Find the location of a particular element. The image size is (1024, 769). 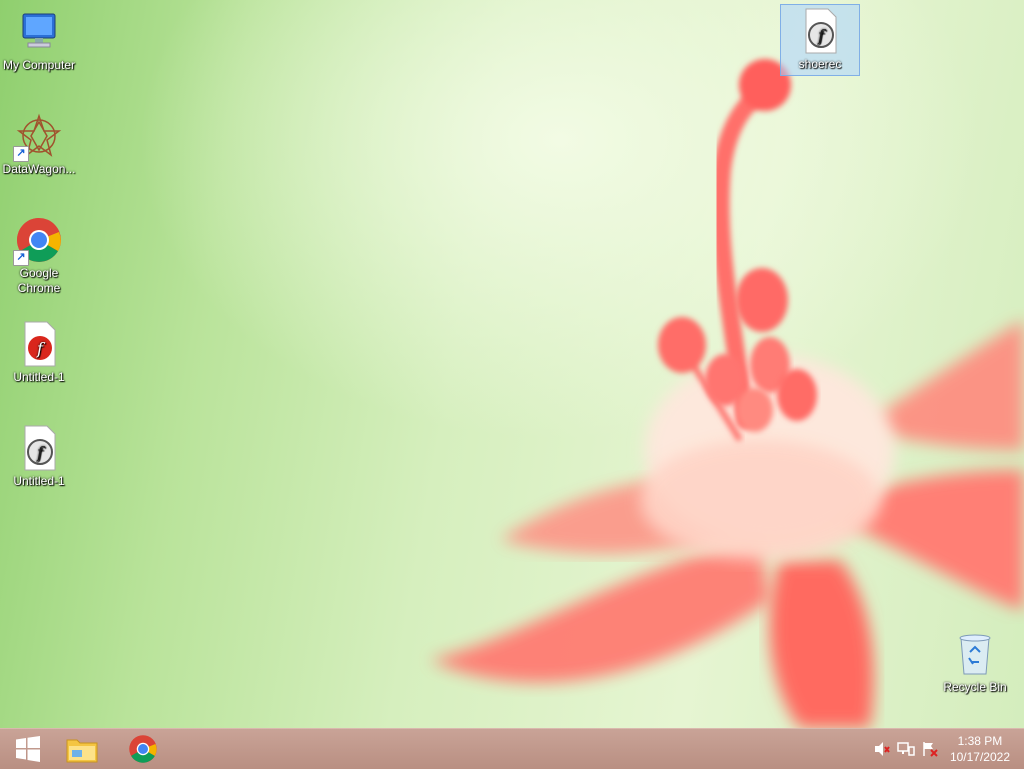

chrome-icon is located at coordinates (143, 749).